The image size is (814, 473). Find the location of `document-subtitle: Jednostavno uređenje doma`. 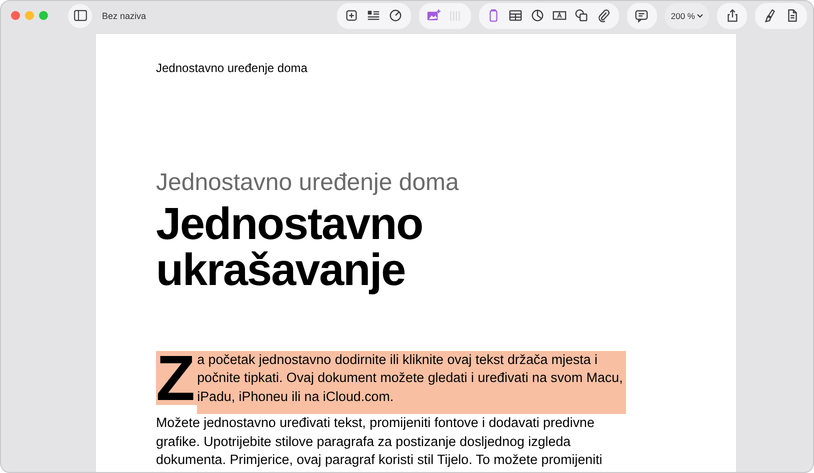

document-subtitle: Jednostavno uređenje doma is located at coordinates (308, 182).